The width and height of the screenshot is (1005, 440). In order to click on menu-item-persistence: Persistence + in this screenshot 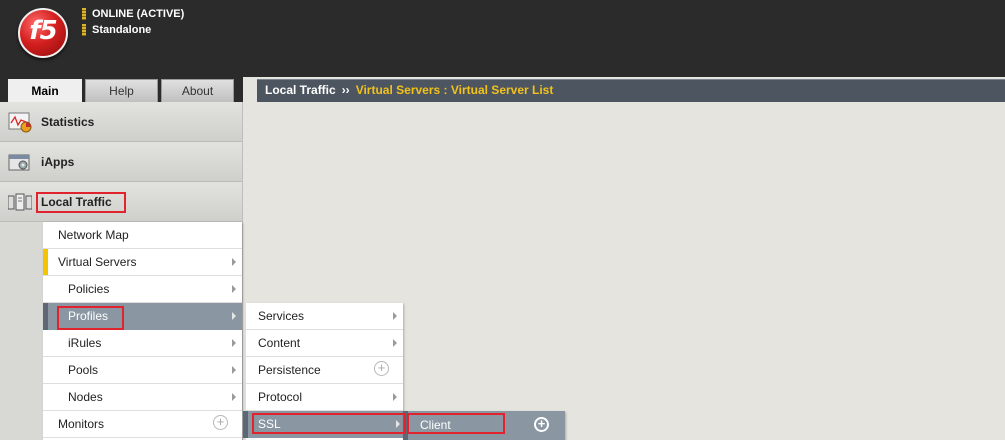, I will do `click(324, 370)`.